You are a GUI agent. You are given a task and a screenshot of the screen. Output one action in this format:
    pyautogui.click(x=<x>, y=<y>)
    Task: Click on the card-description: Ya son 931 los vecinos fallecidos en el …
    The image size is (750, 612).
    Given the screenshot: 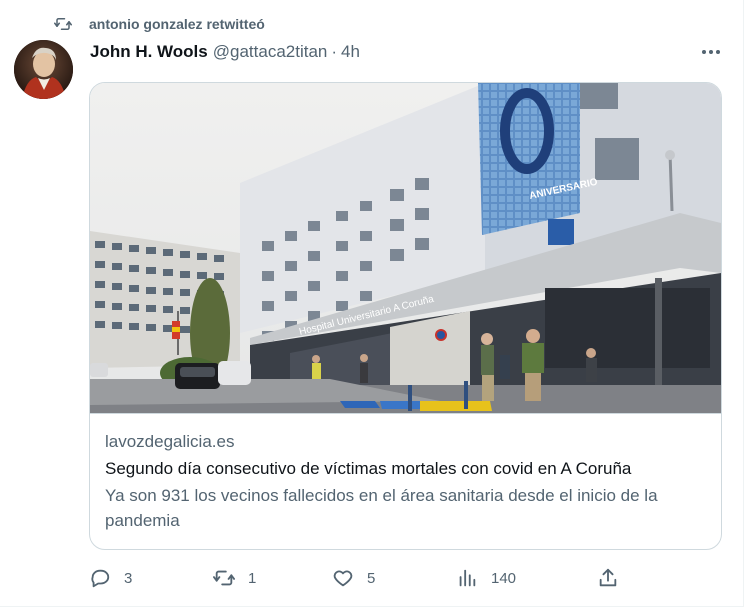 What is the action you would take?
    pyautogui.click(x=406, y=508)
    